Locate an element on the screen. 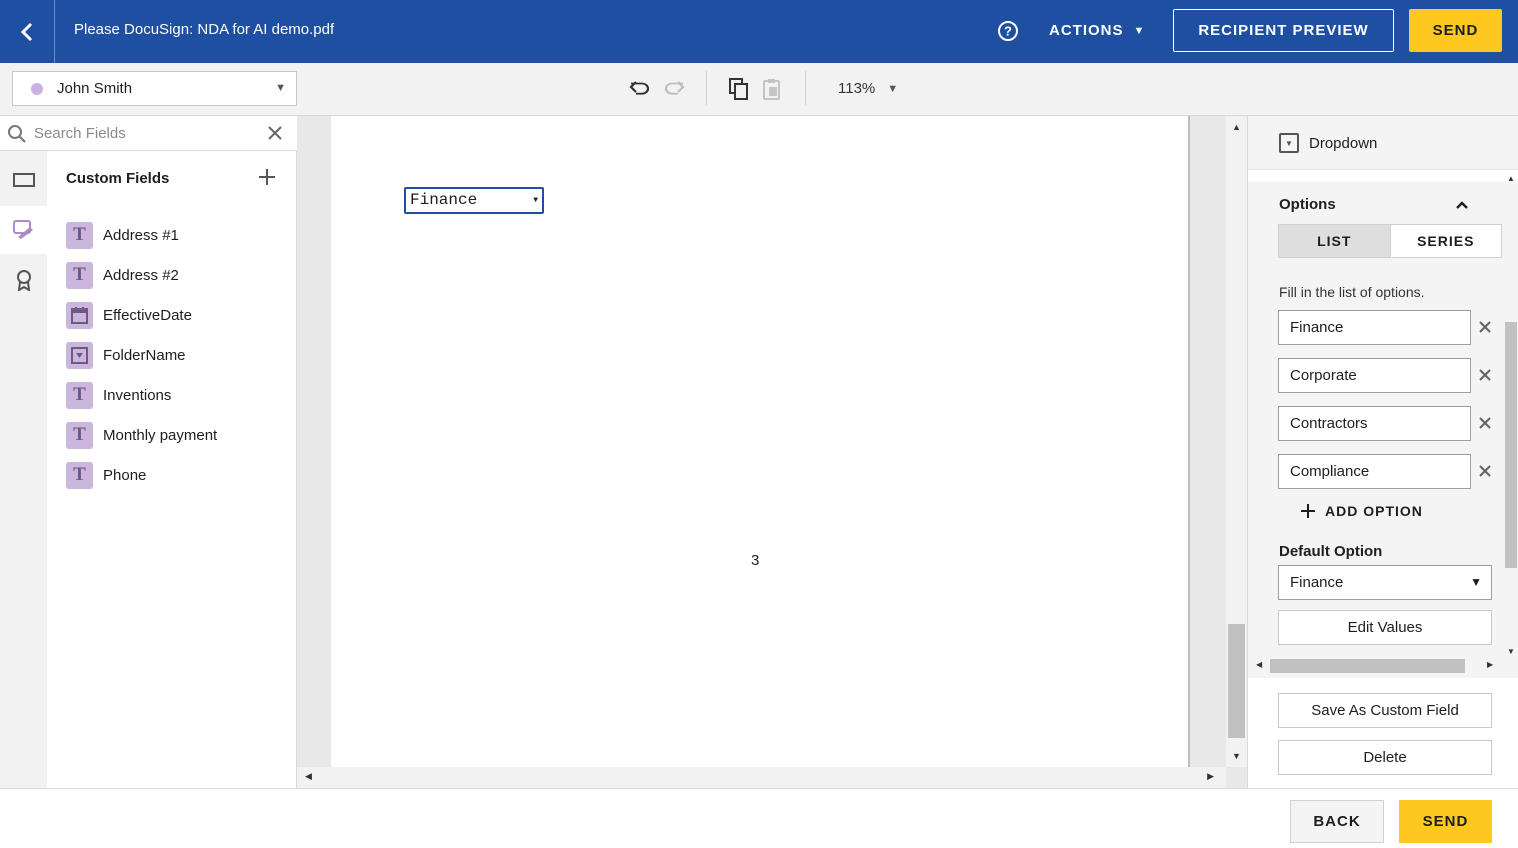  redo-icon is located at coordinates (674, 89).